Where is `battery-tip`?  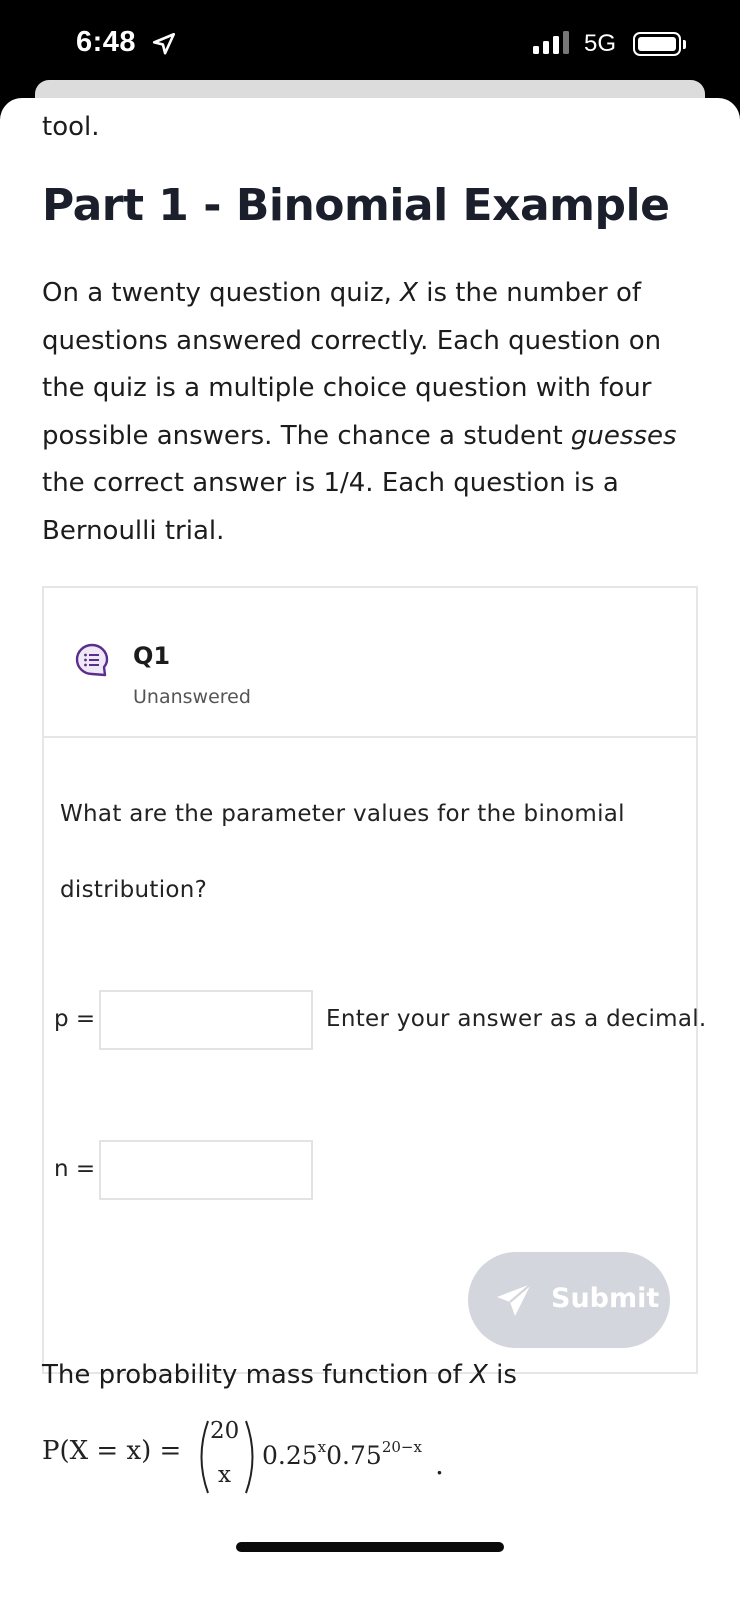 battery-tip is located at coordinates (684, 44).